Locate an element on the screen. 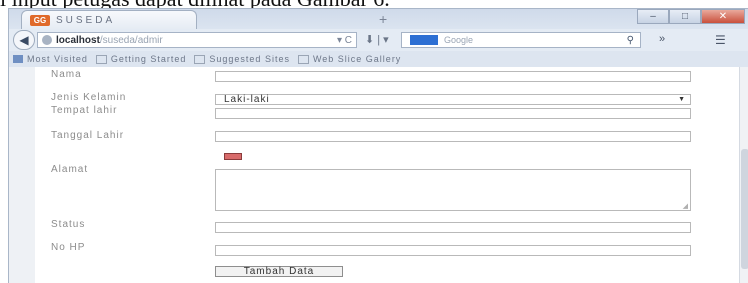 The image size is (748, 283). status-input is located at coordinates (453, 227).